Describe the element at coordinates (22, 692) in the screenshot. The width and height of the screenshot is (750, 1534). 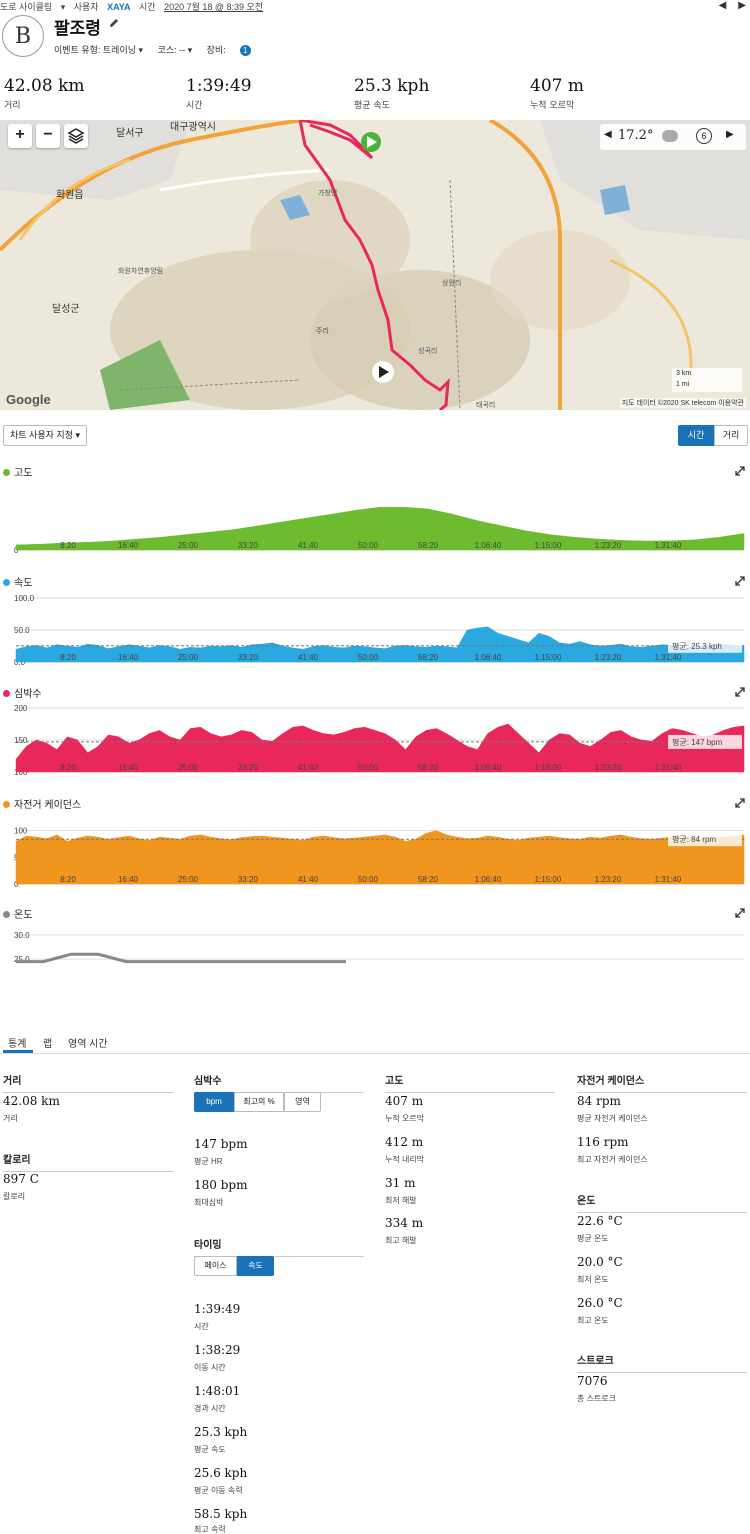
I see `heart-rate-chart-title: 심박수` at that location.